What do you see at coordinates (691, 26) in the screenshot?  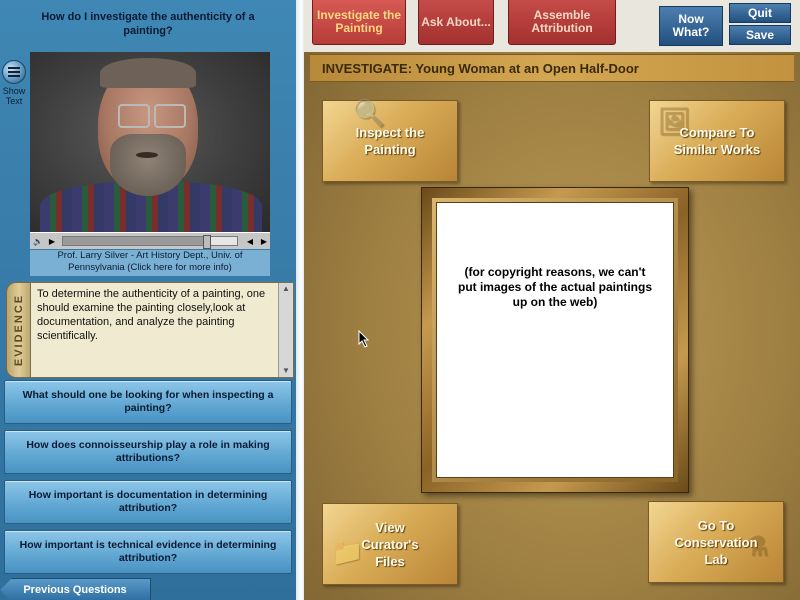 I see `now-what-button: Now What?` at bounding box center [691, 26].